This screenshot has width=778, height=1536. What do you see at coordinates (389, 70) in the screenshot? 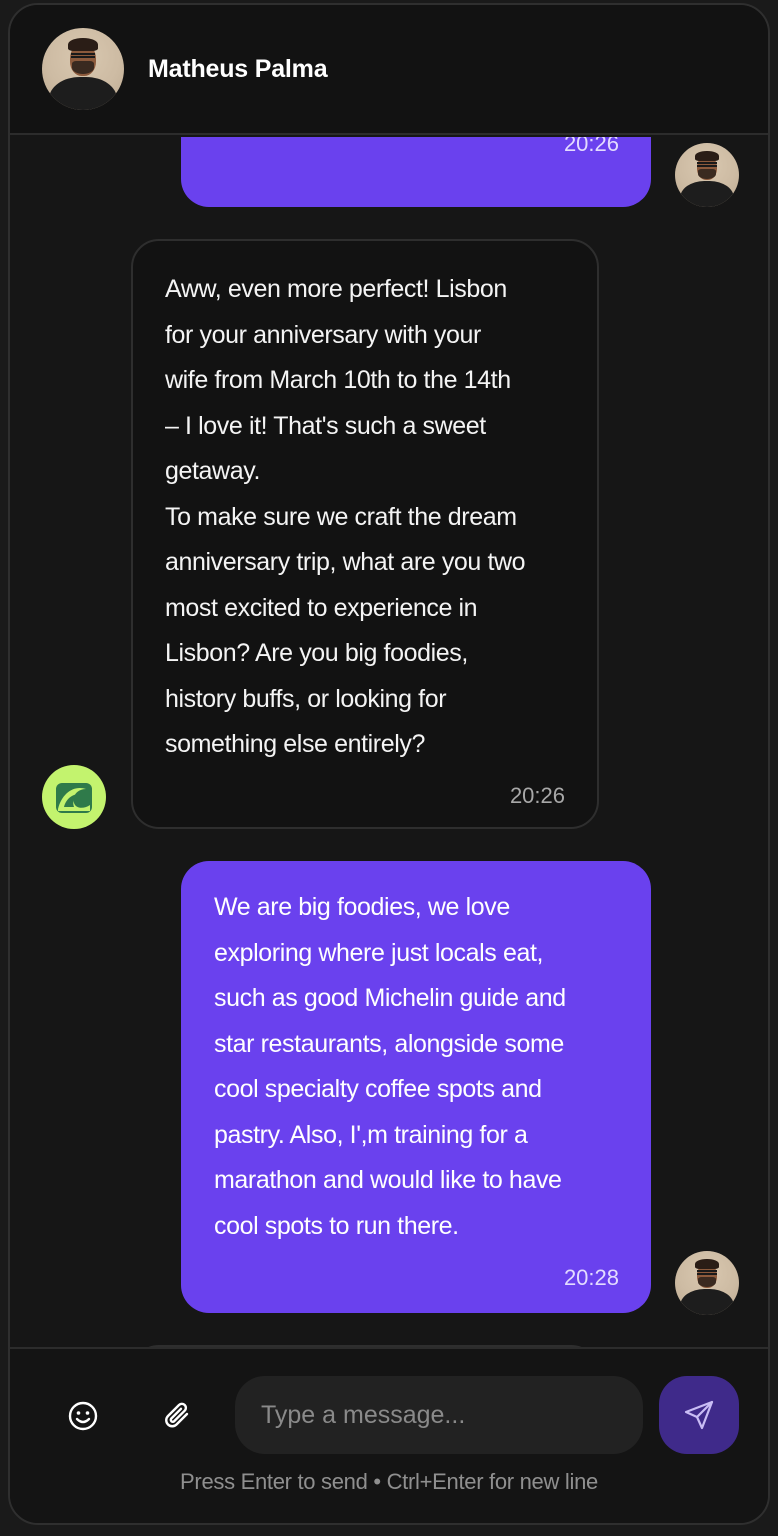
I see `chat-header: Matheus Palma` at bounding box center [389, 70].